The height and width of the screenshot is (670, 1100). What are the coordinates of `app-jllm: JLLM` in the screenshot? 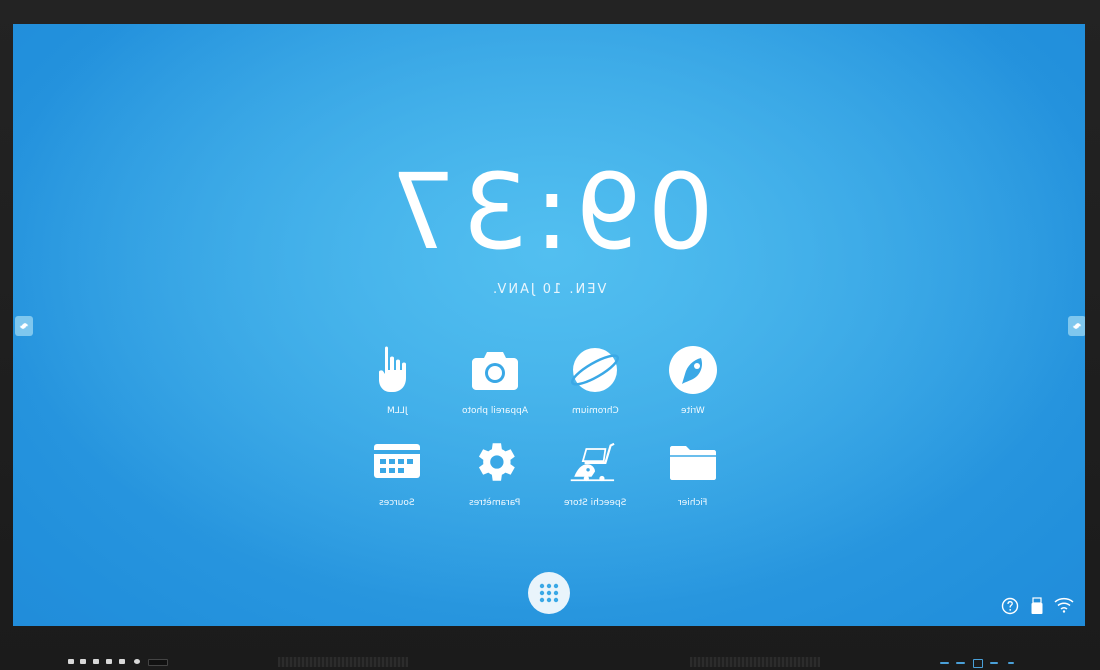 It's located at (397, 380).